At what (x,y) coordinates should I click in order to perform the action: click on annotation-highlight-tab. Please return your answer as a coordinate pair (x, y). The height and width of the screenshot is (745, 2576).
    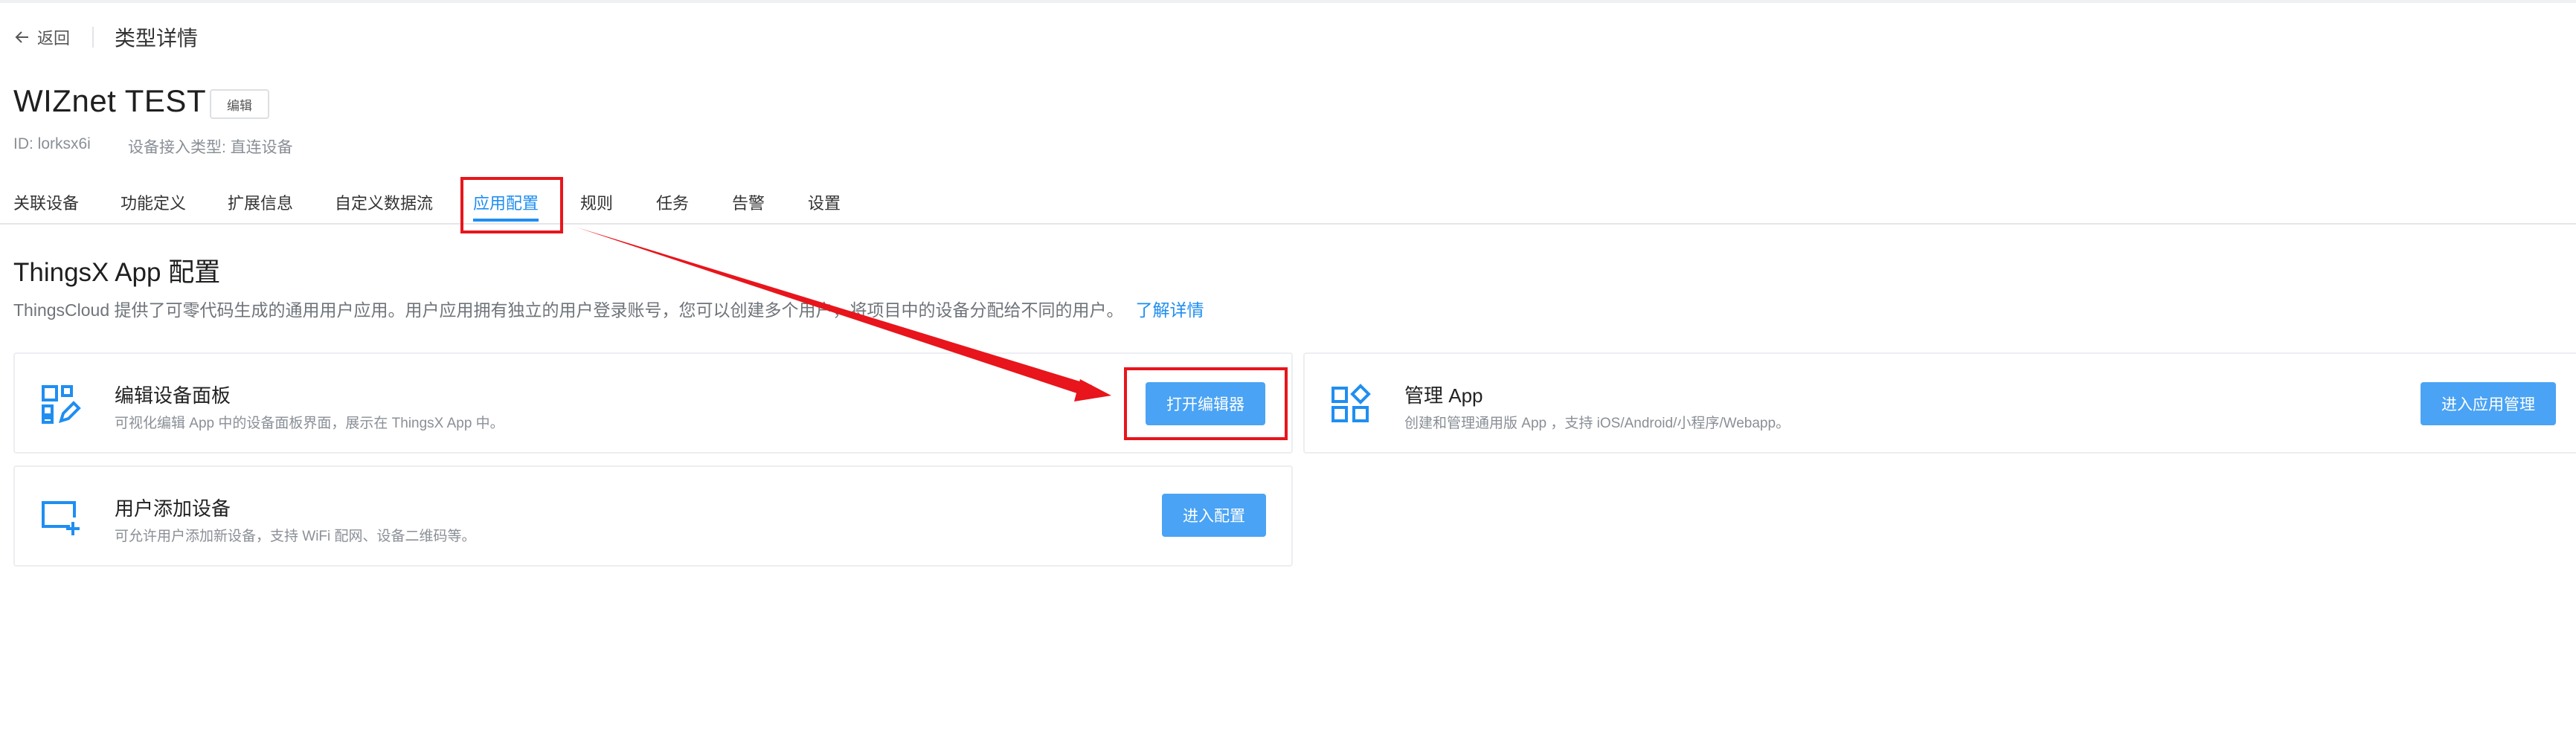
    Looking at the image, I should click on (511, 205).